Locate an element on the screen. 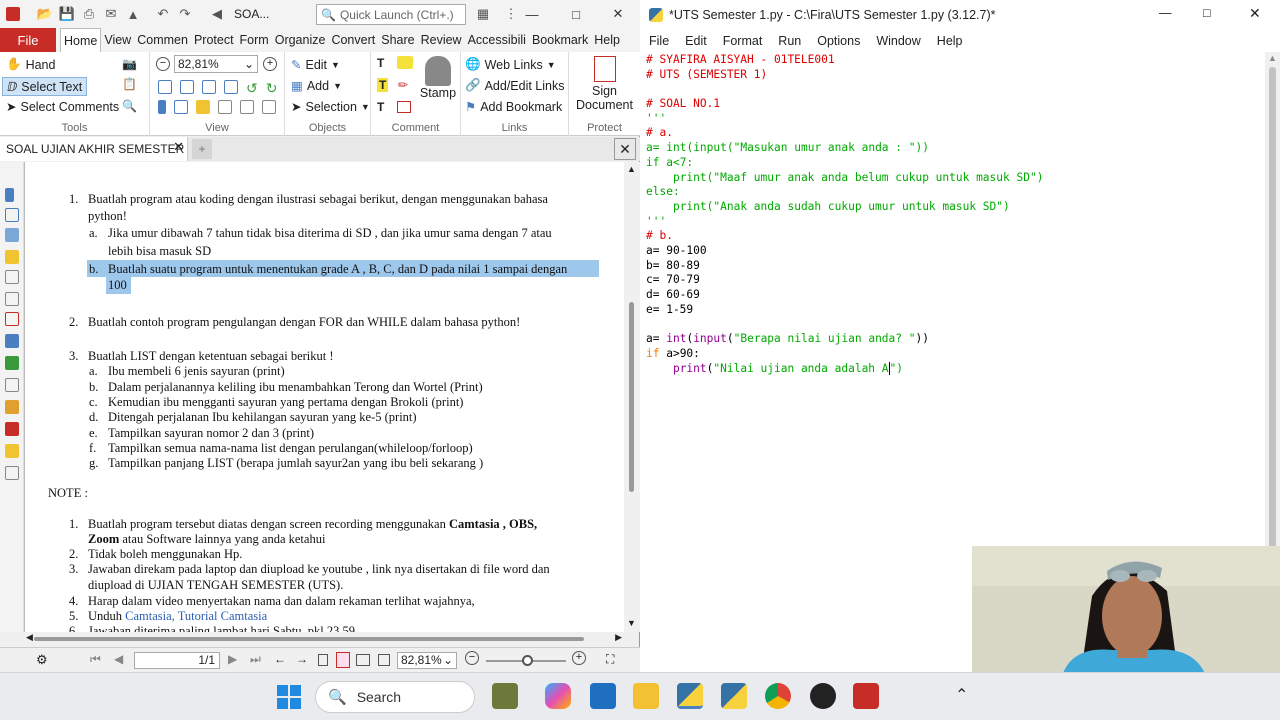 Image resolution: width=1280 pixels, height=720 pixels. tab-view: View is located at coordinates (117, 40).